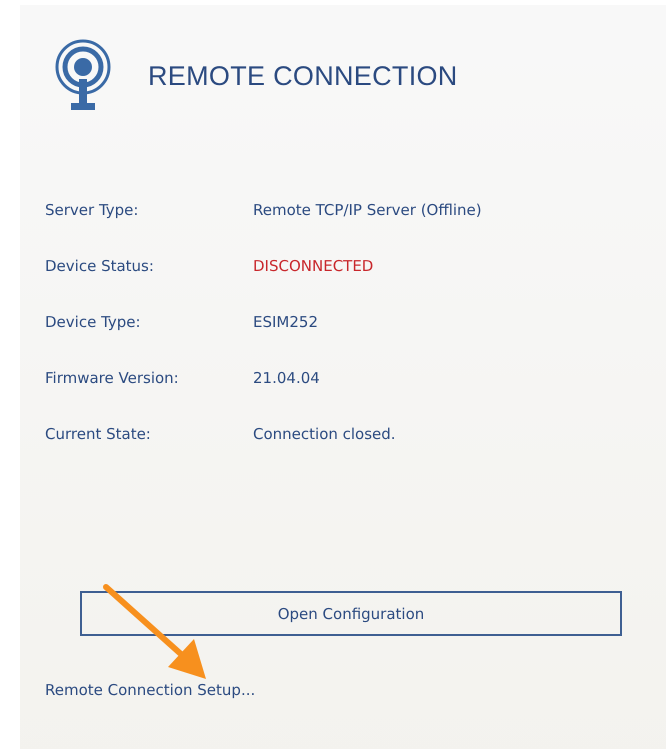 Image resolution: width=666 pixels, height=749 pixels. I want to click on field-value: 21.04.04, so click(287, 378).